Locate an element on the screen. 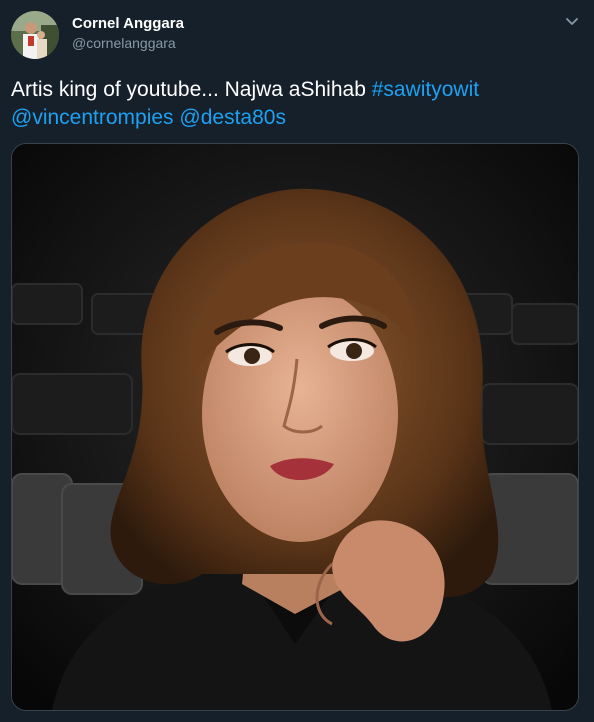 The width and height of the screenshot is (594, 722). avatar-photo is located at coordinates (35, 35).